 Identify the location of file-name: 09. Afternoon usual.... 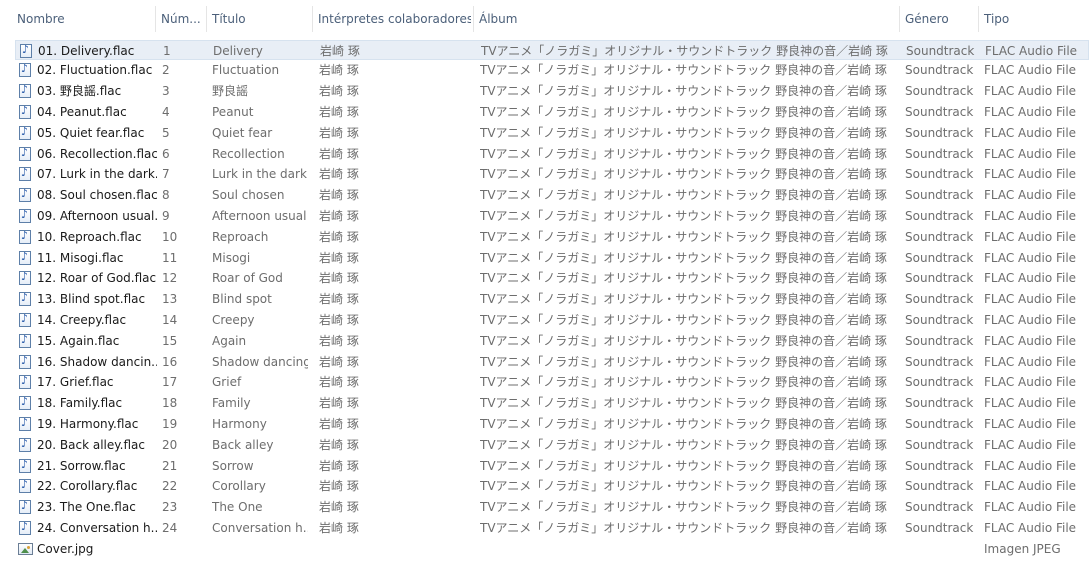
(97, 215).